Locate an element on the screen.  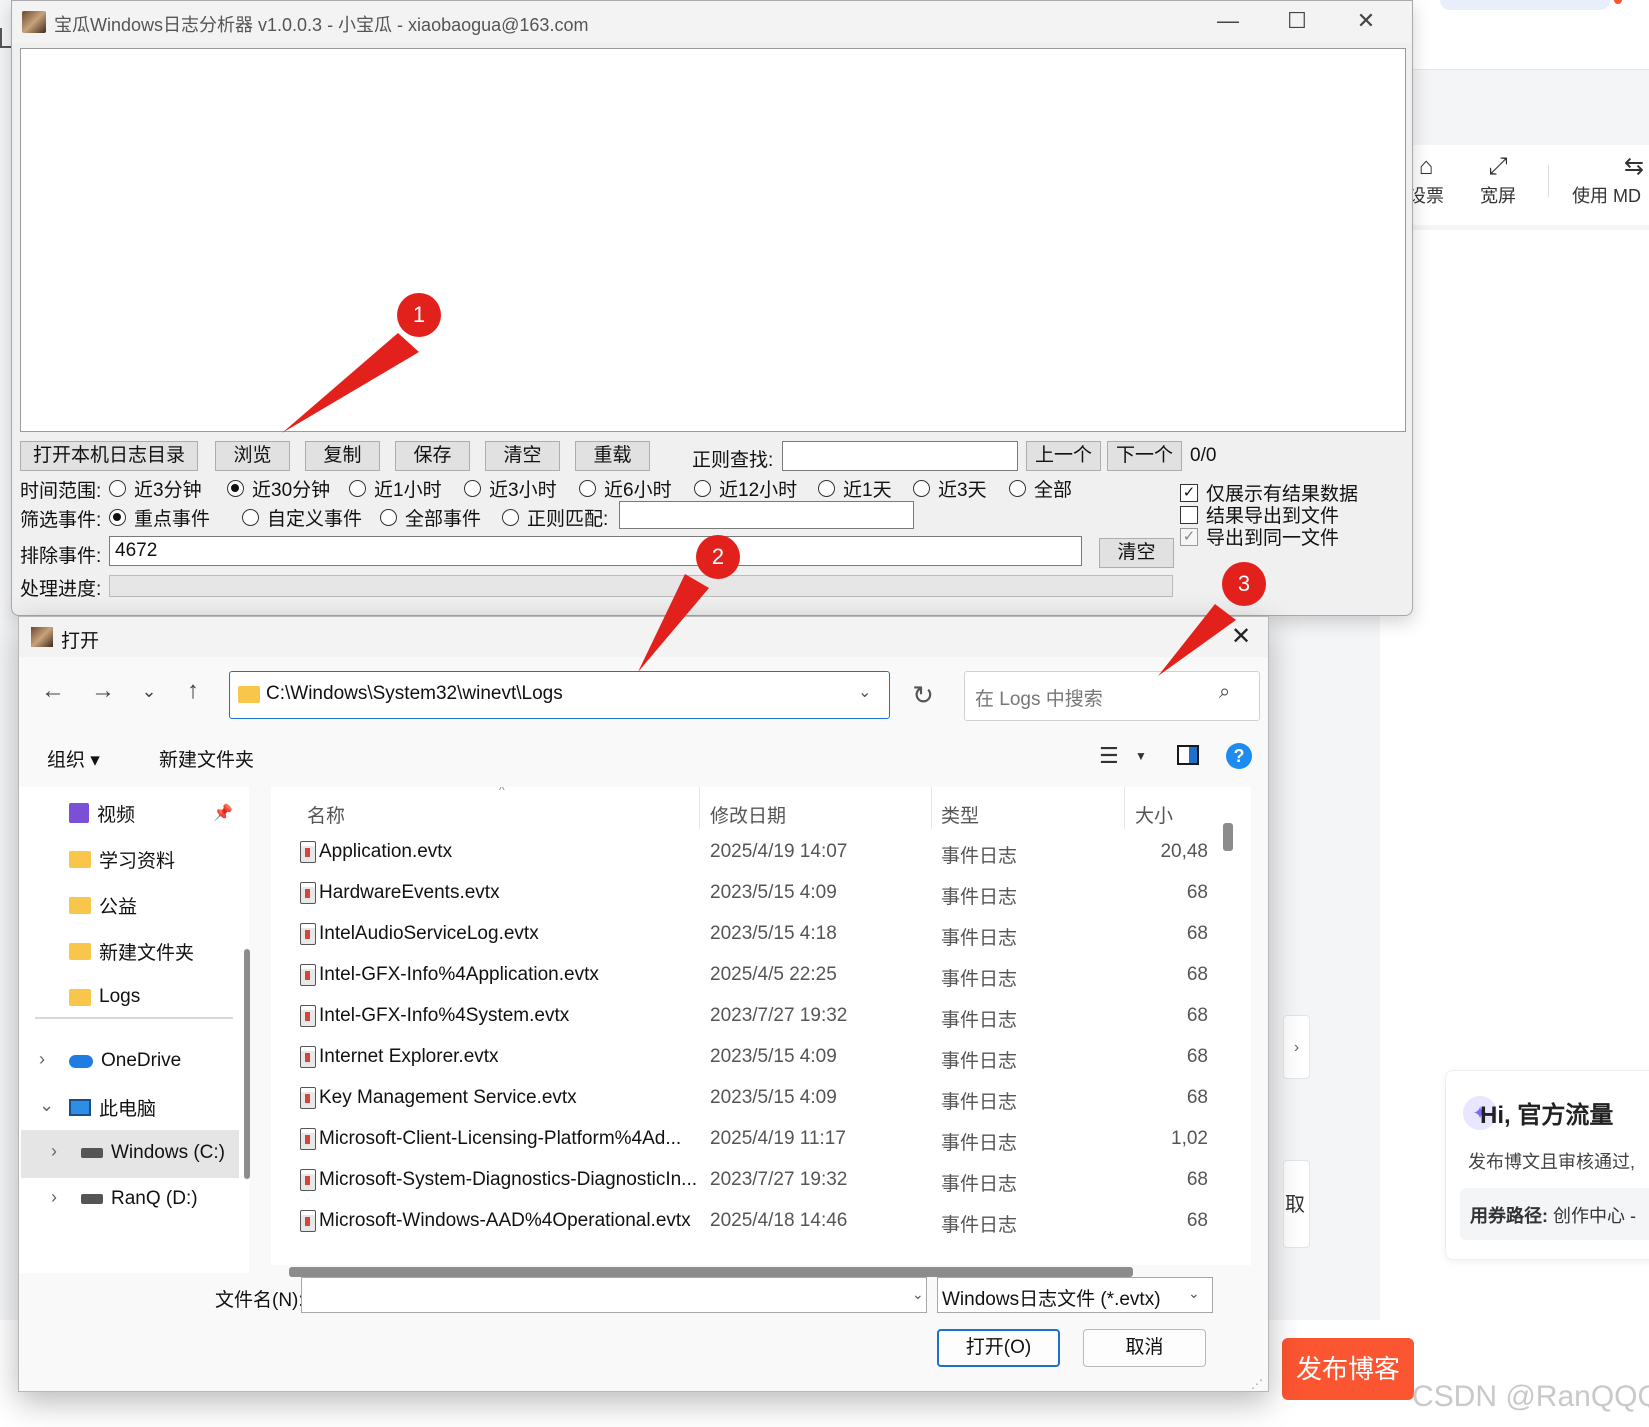
annotation-badge-1: 1 is located at coordinates (419, 315).